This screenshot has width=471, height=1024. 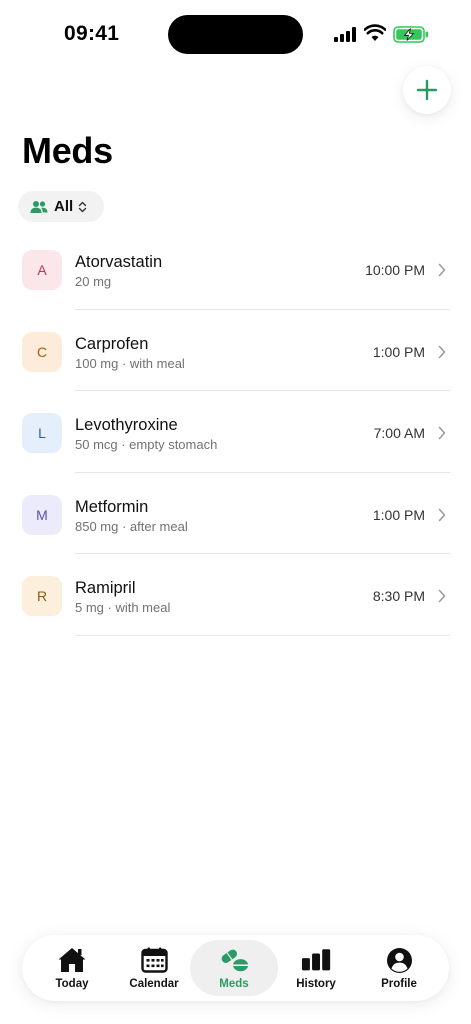 I want to click on profile-icon, so click(x=399, y=960).